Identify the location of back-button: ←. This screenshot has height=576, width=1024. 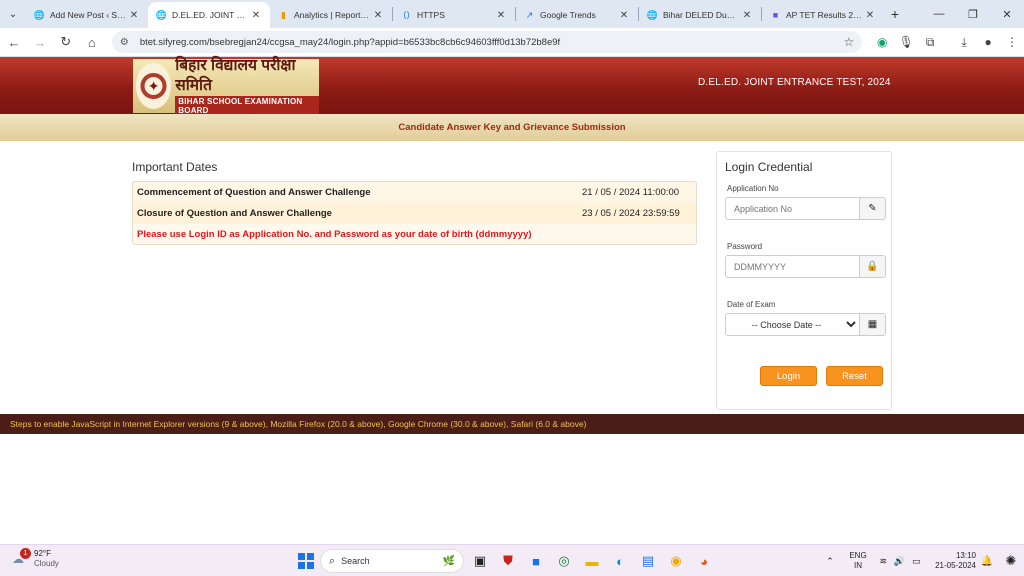
(14, 42).